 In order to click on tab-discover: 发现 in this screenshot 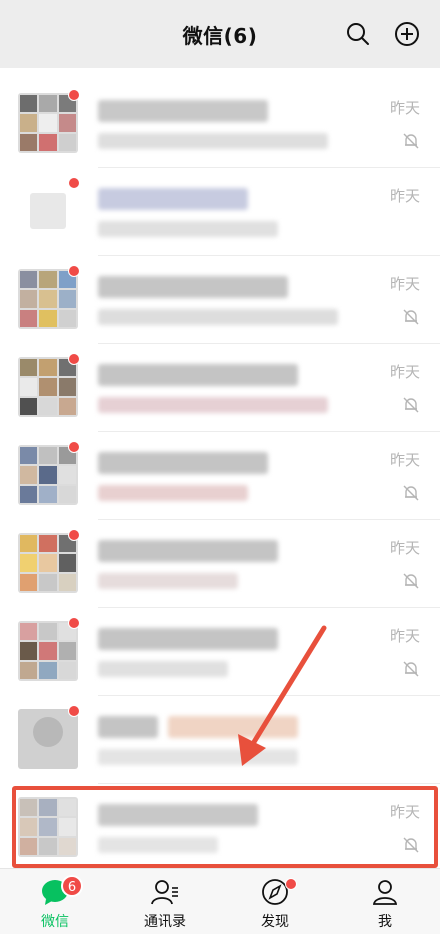, I will do `click(275, 901)`.